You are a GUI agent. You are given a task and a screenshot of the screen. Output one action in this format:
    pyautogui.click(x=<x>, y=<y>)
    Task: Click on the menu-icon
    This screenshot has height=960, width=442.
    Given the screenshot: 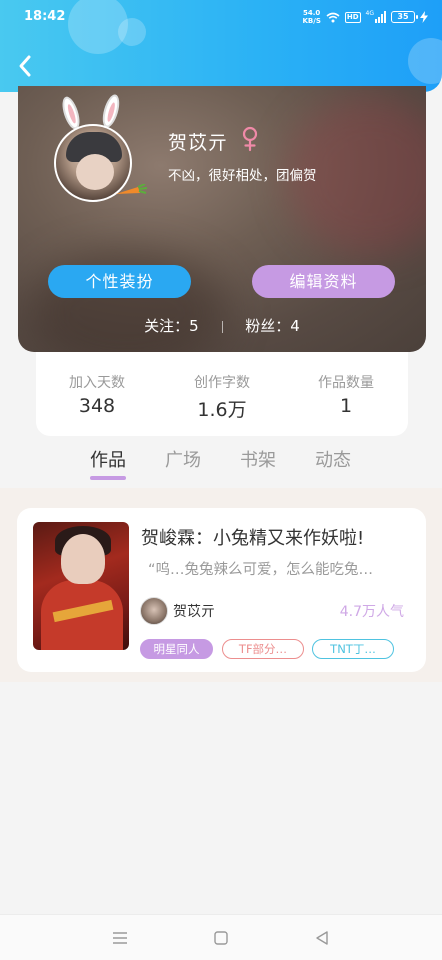 What is the action you would take?
    pyautogui.click(x=120, y=938)
    